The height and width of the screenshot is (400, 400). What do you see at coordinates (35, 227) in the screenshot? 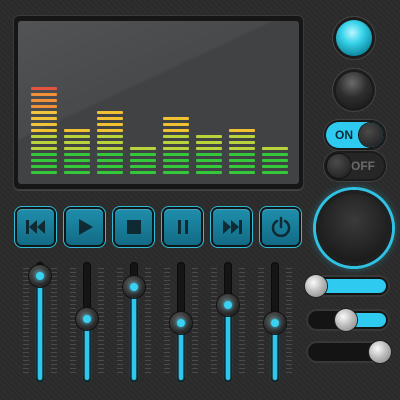
I see `skip-back-button` at bounding box center [35, 227].